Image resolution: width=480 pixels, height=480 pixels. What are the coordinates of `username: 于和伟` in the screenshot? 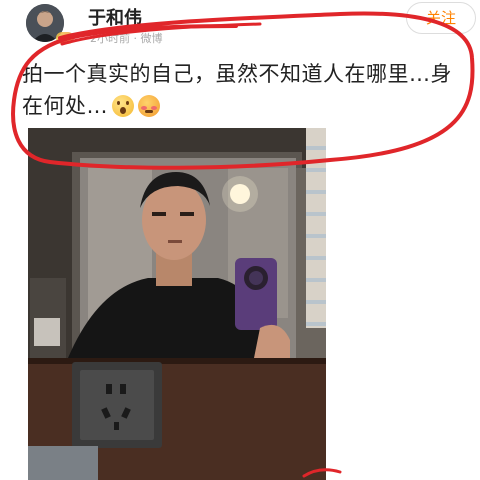 It's located at (115, 17).